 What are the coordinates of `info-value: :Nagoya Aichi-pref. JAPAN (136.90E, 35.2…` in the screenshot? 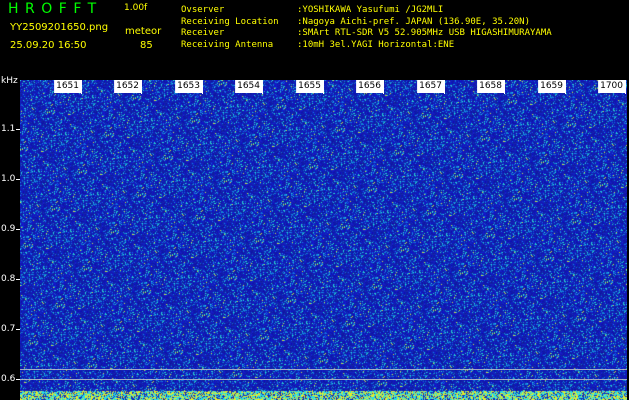 It's located at (413, 21).